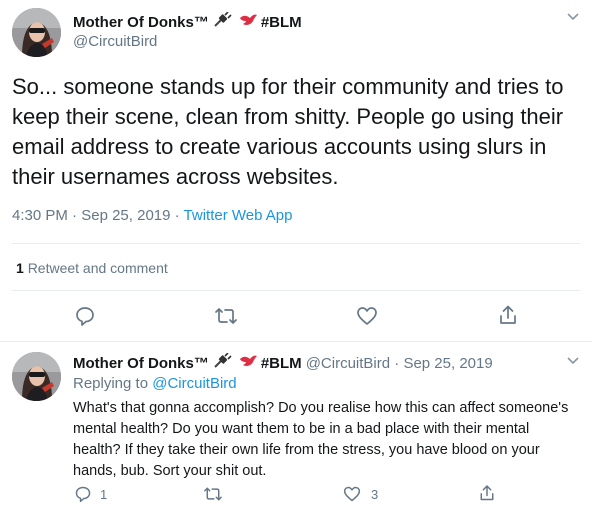  Describe the element at coordinates (141, 363) in the screenshot. I see `reply-author-name: Mother Of Donks™` at that location.